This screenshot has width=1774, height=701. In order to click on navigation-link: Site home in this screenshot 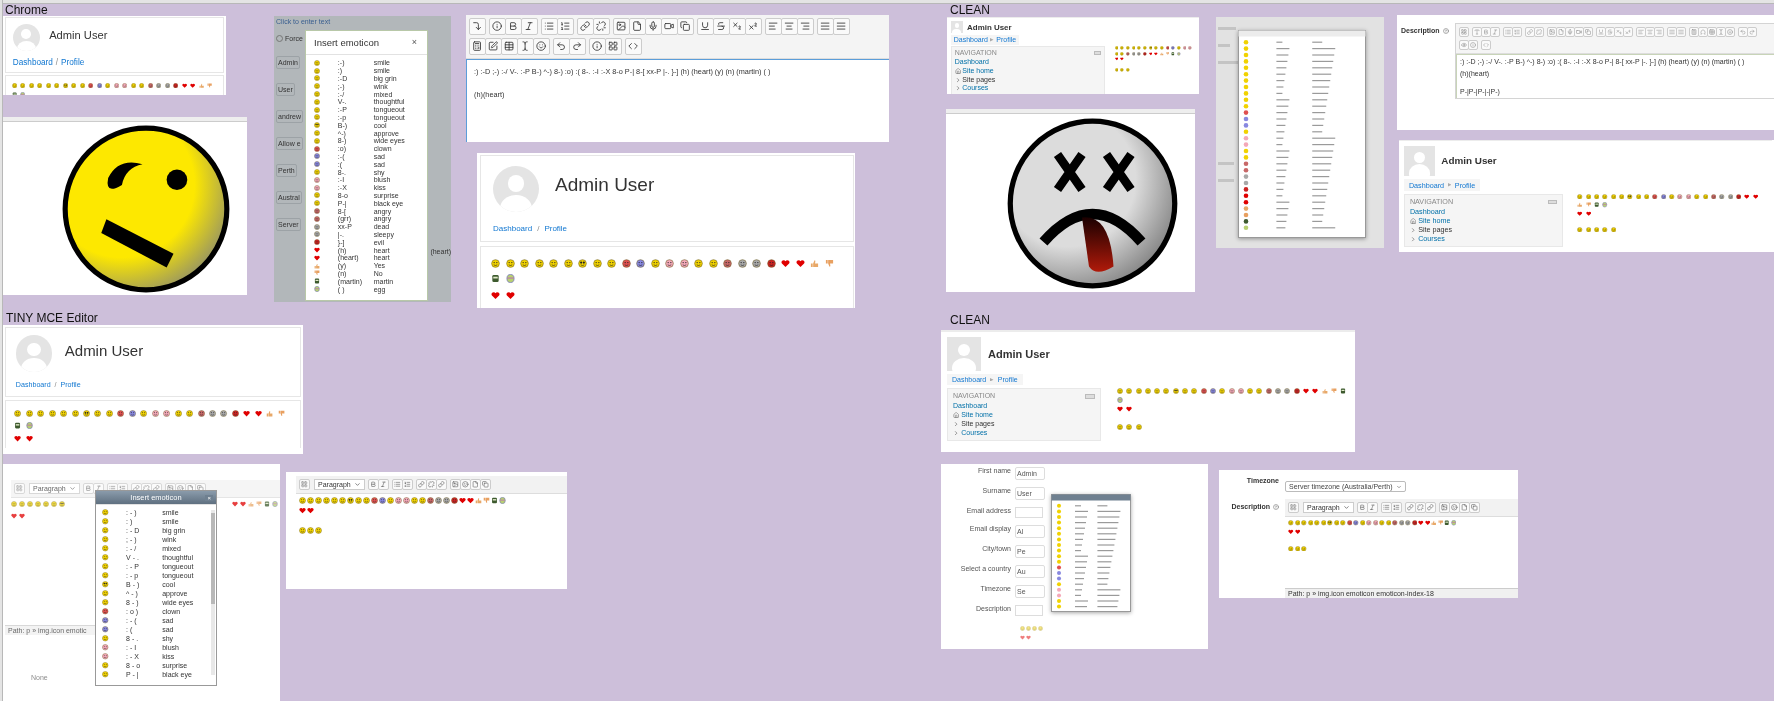, I will do `click(1434, 221)`.